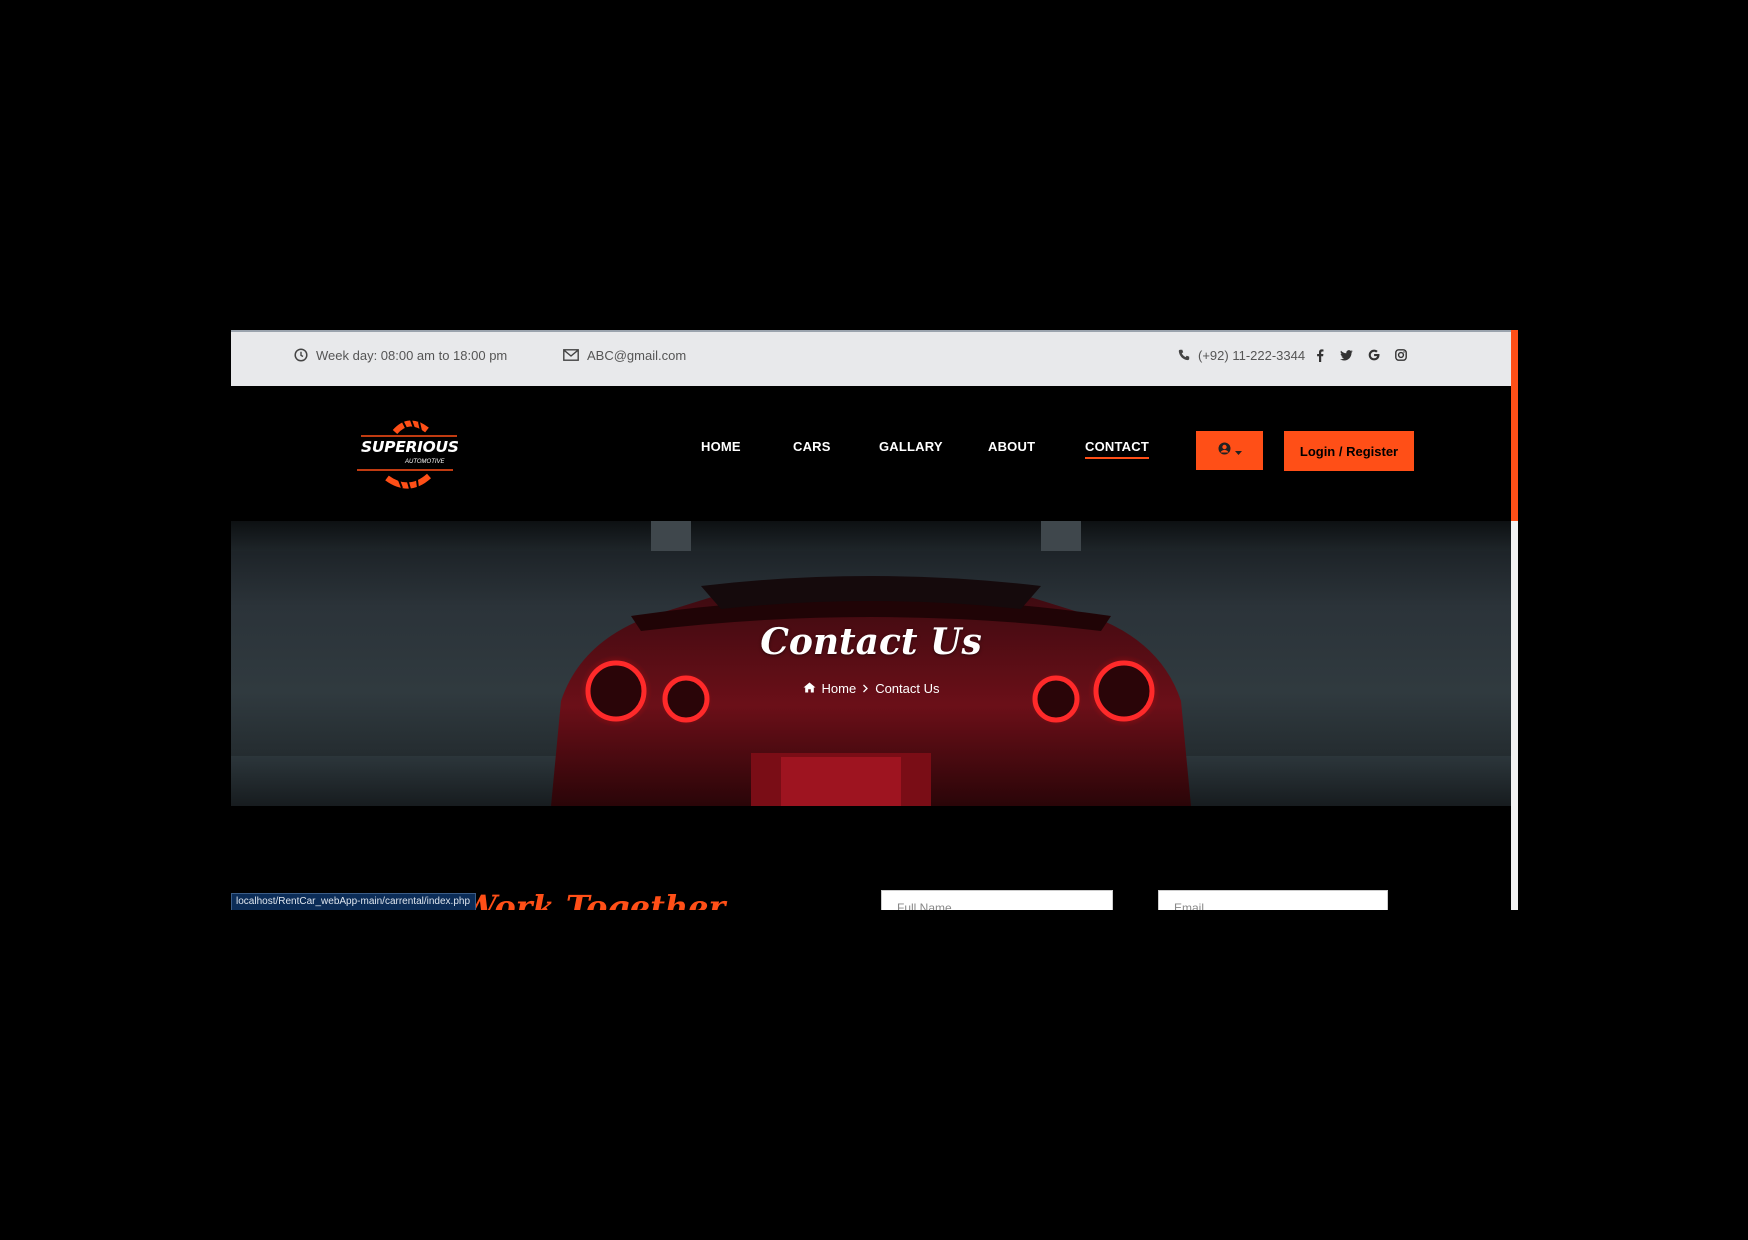 The height and width of the screenshot is (1240, 1748). I want to click on sports-car-image, so click(871, 663).